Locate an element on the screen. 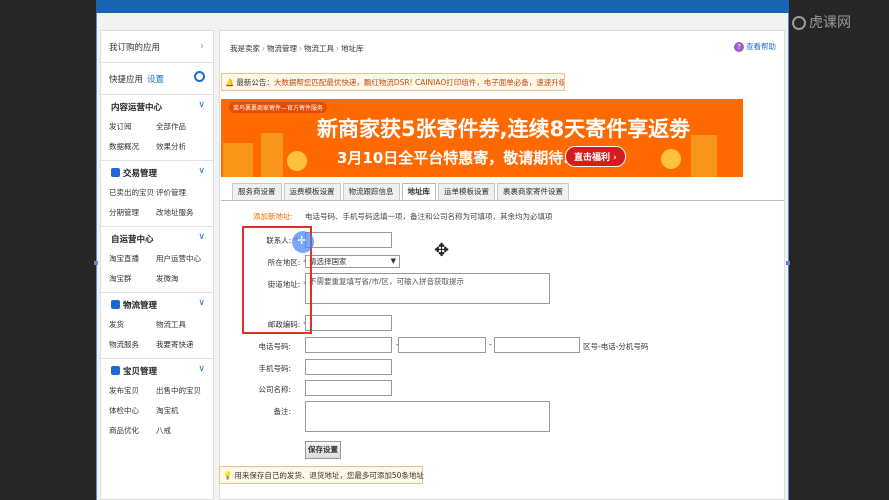 The image size is (889, 500). sidebar-item: 发订阅 is located at coordinates (132, 127).